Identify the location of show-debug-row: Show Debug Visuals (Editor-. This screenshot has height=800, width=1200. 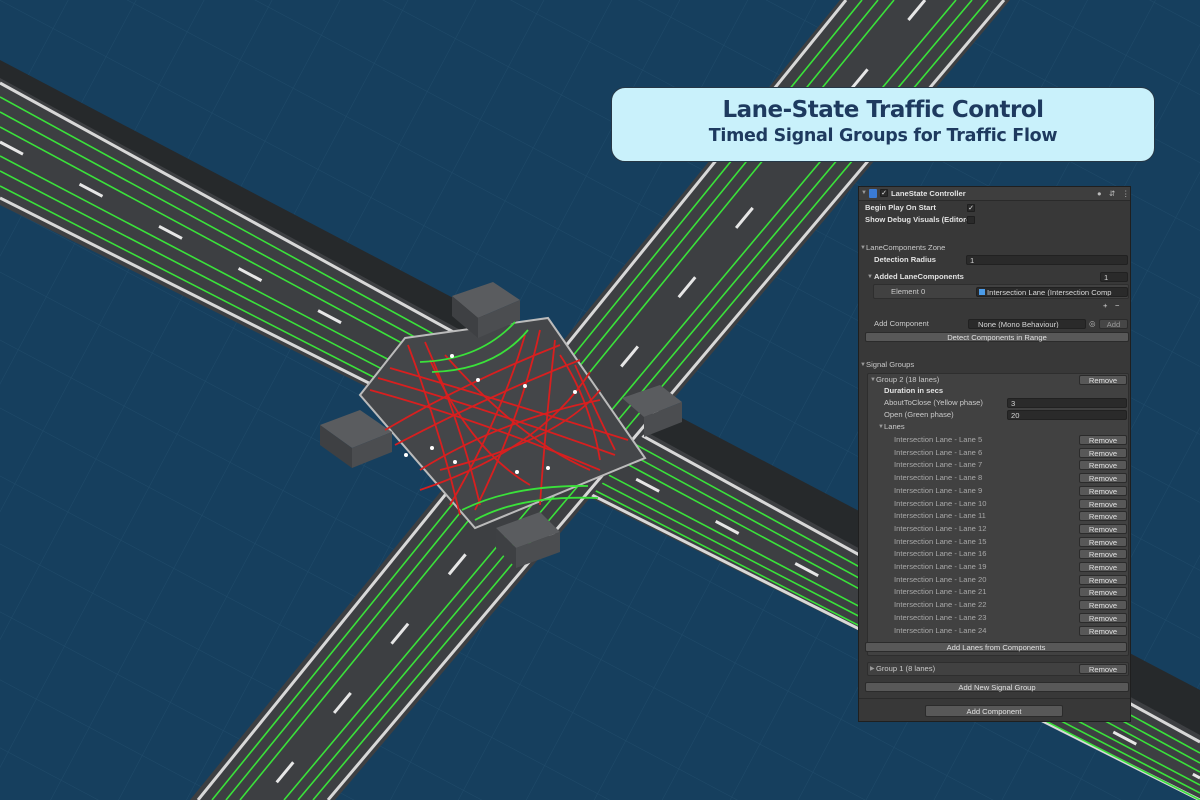
(994, 220).